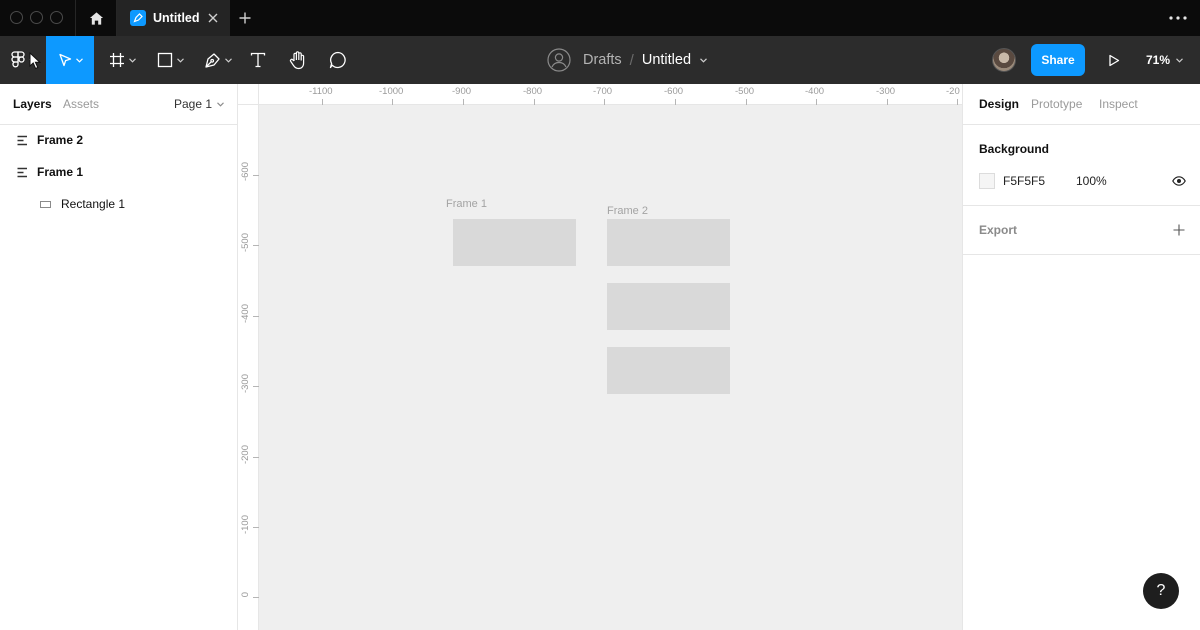 The image size is (1200, 630). What do you see at coordinates (886, 91) in the screenshot?
I see `ruler-label: -300` at bounding box center [886, 91].